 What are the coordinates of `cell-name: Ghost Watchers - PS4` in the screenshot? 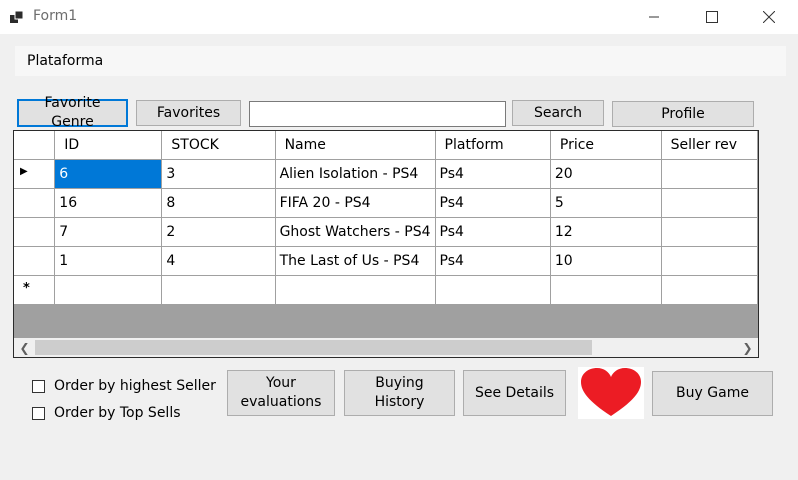 It's located at (355, 232).